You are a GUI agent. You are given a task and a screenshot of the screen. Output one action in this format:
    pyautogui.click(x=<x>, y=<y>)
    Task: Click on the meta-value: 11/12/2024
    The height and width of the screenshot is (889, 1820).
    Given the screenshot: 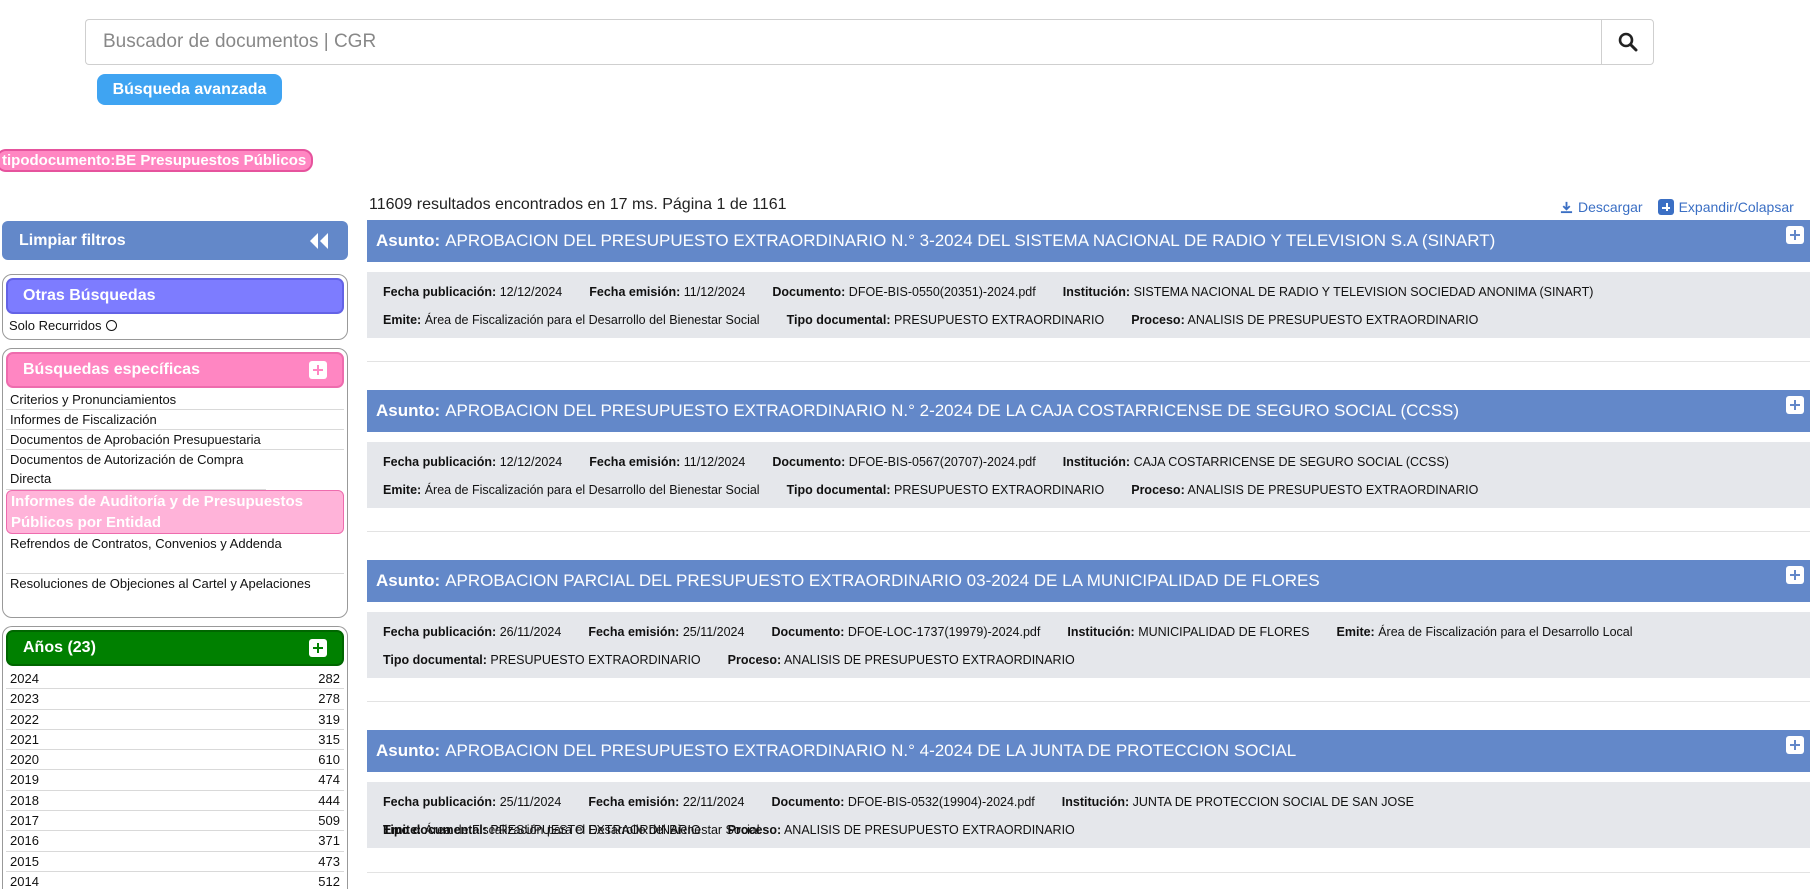 What is the action you would take?
    pyautogui.click(x=714, y=462)
    